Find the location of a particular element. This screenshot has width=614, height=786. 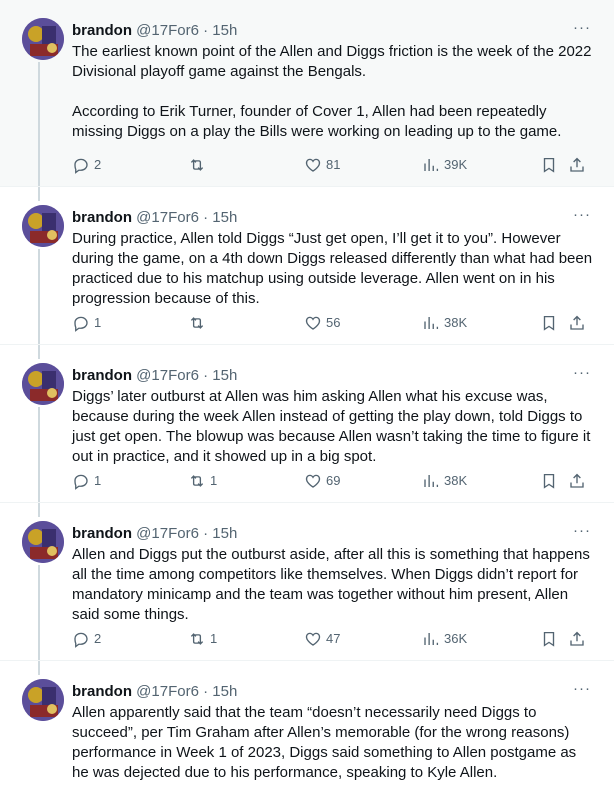

like-count: 56 is located at coordinates (333, 322).